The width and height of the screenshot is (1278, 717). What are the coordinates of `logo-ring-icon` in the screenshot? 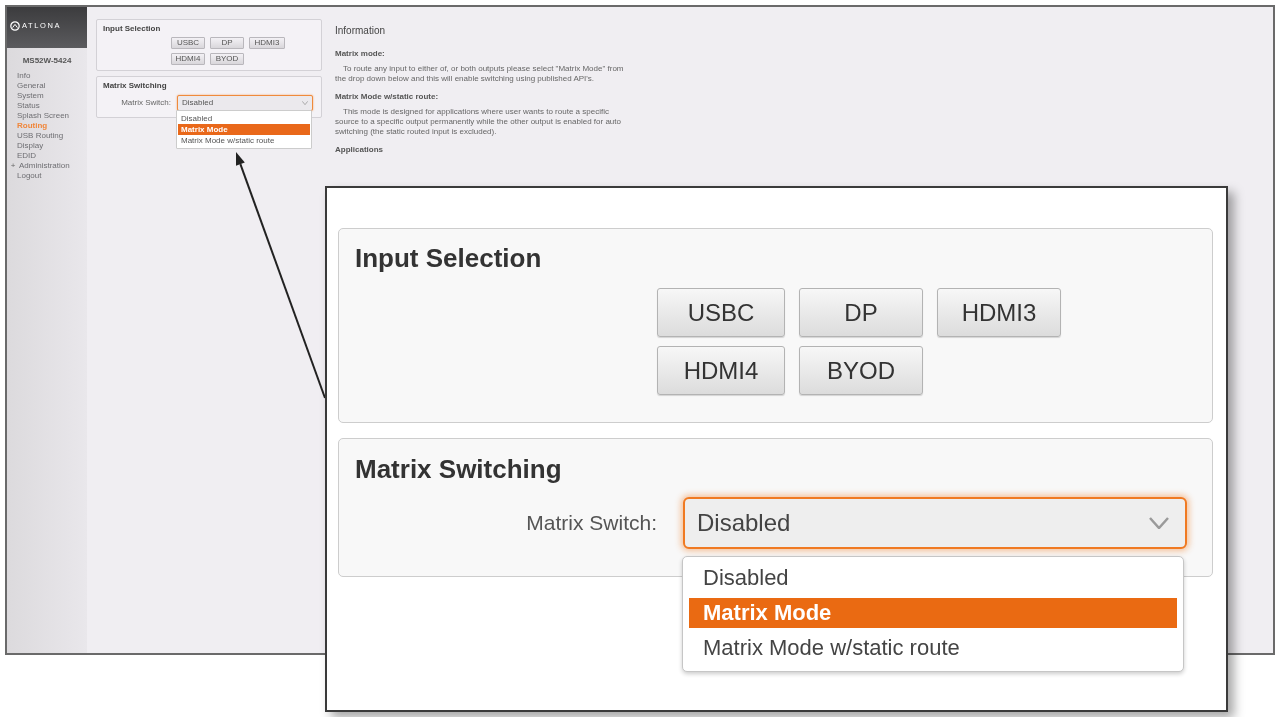 It's located at (15, 26).